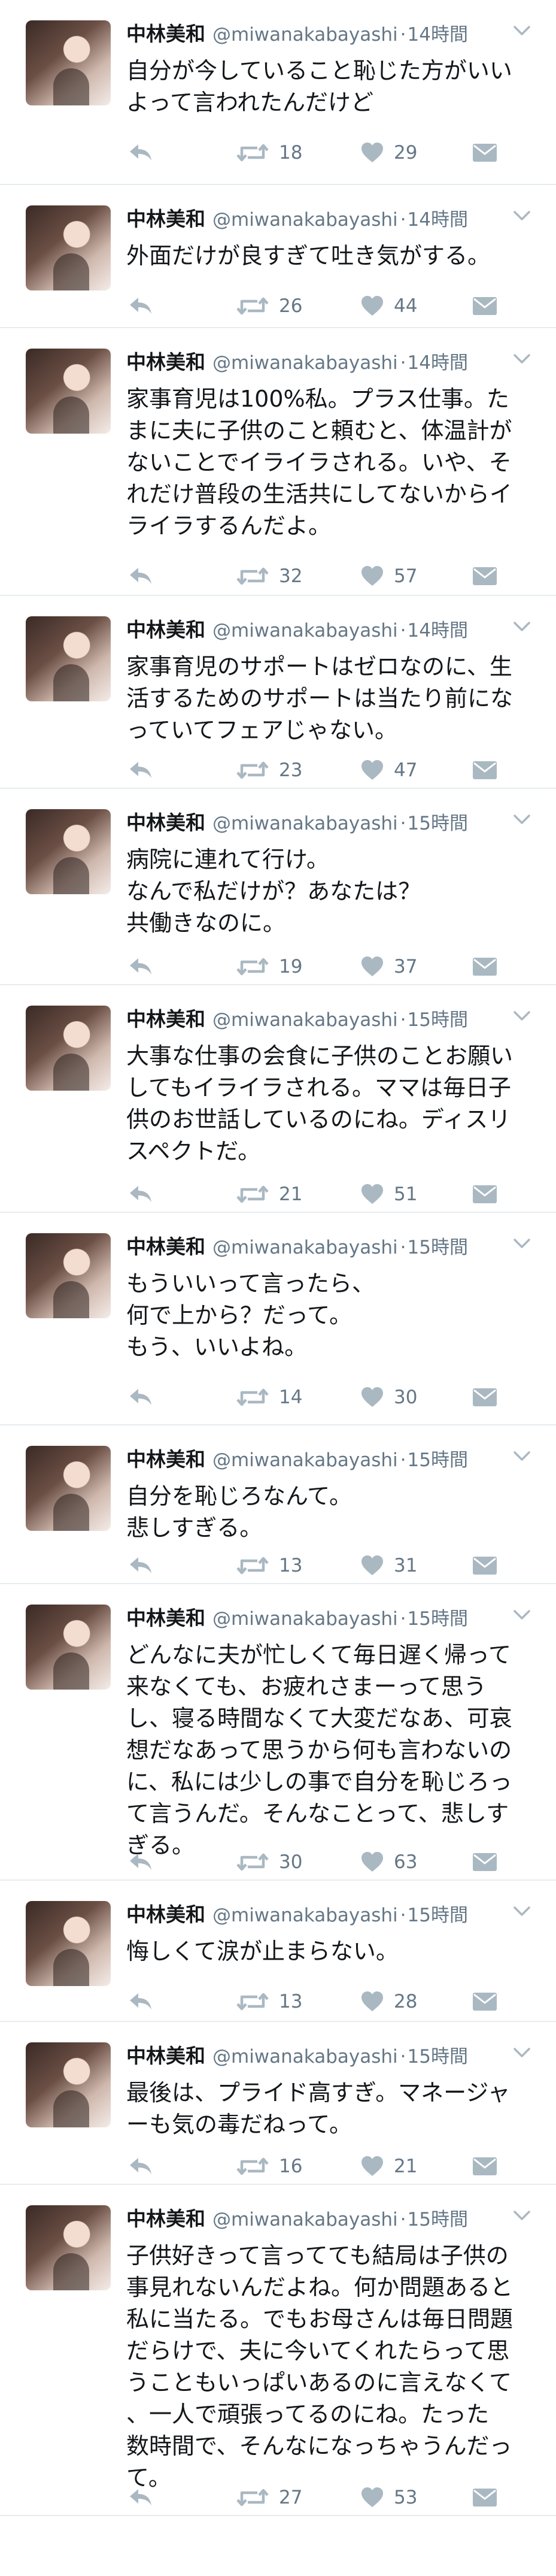 This screenshot has width=556, height=2576. I want to click on retweet-button: 23, so click(269, 770).